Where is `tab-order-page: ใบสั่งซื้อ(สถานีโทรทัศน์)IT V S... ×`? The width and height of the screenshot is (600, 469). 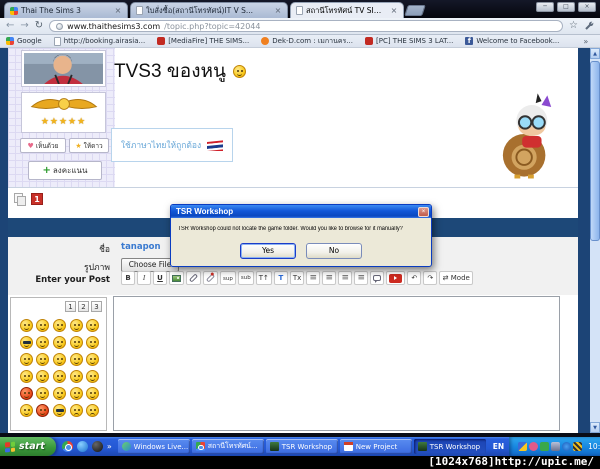
tab-order-page: ใบสั่งซื้อ(สถานีโทรทัศน์)IT V S... × is located at coordinates (209, 10).